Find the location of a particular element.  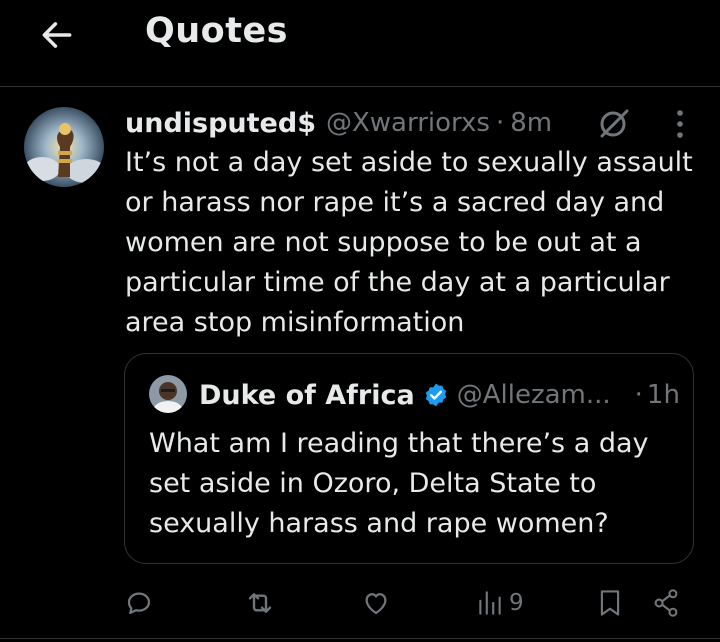

share-icon is located at coordinates (666, 603).